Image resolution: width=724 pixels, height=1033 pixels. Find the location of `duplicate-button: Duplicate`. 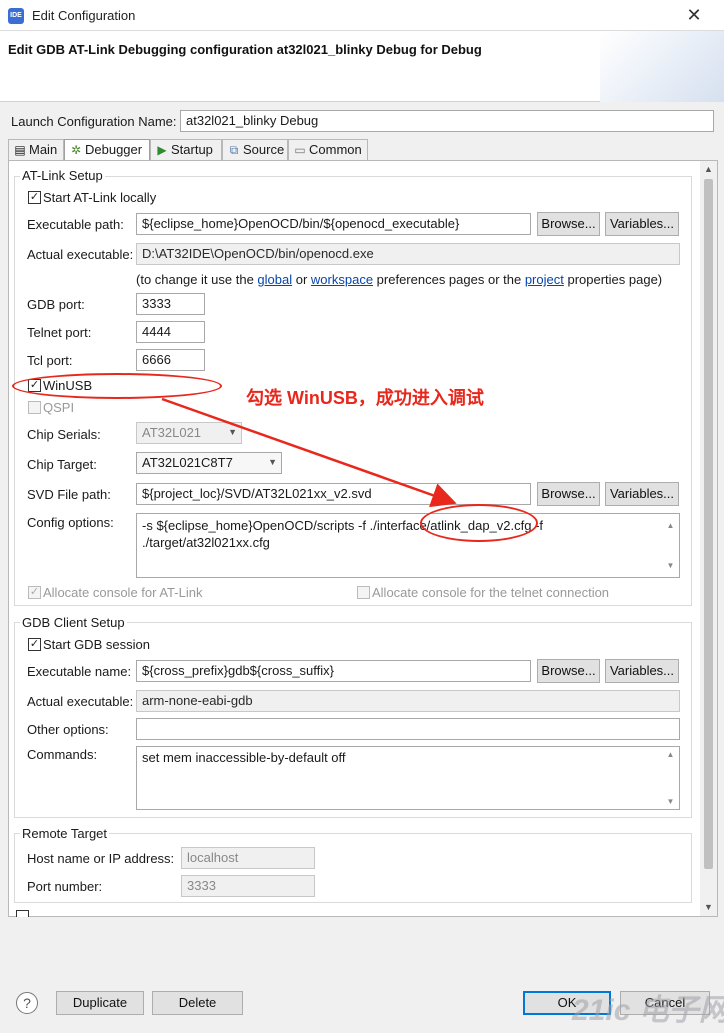

duplicate-button: Duplicate is located at coordinates (100, 1003).